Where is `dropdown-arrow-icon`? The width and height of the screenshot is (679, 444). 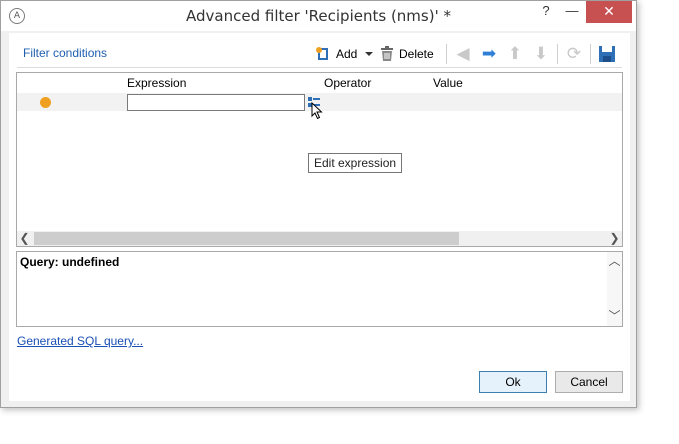 dropdown-arrow-icon is located at coordinates (369, 54).